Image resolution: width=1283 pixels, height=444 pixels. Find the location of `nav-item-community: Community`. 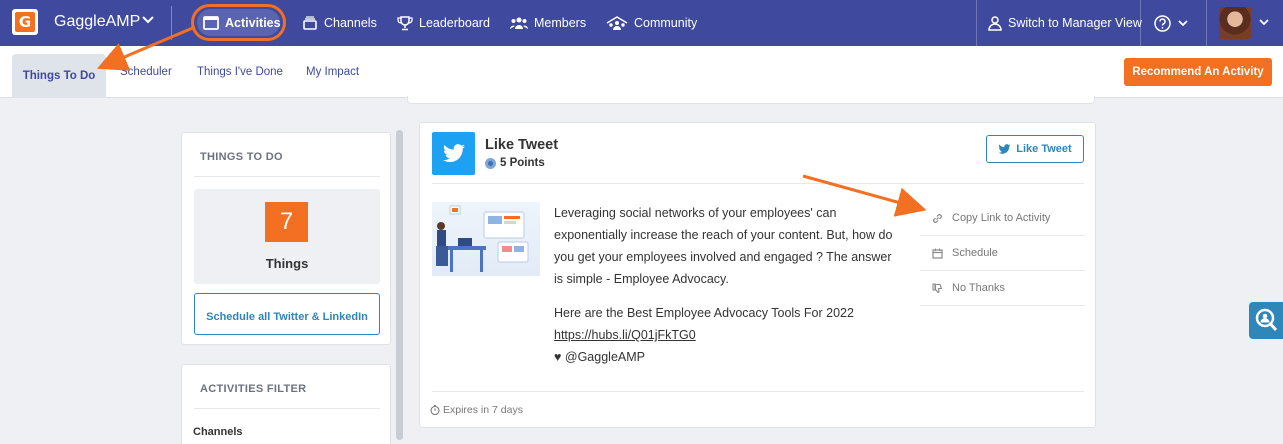

nav-item-community: Community is located at coordinates (651, 23).